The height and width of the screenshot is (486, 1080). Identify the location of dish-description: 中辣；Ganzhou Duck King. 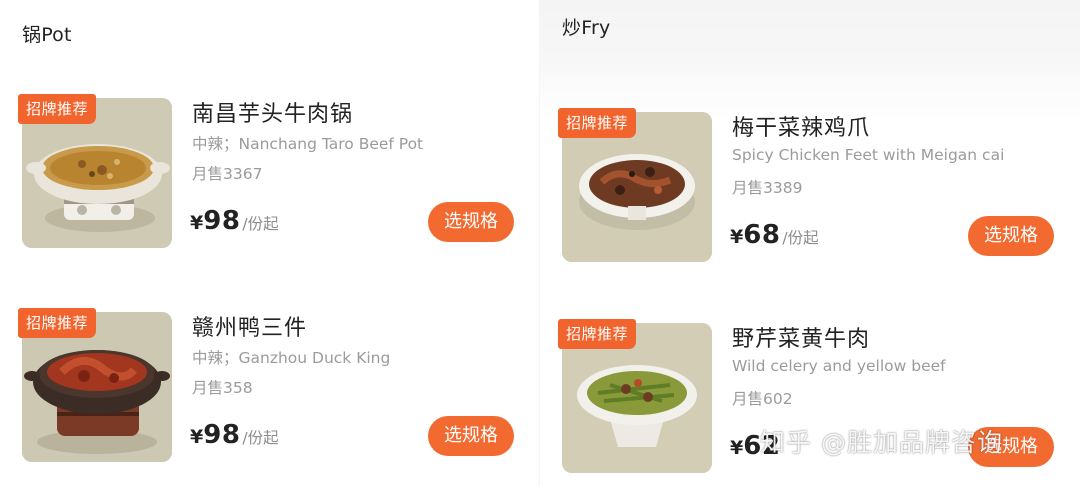
(291, 358).